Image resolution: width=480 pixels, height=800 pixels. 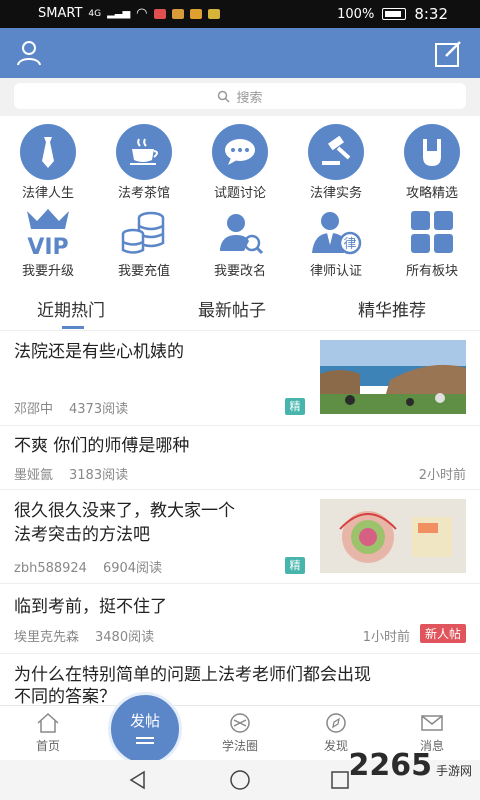 I want to click on search-input: 搜索, so click(x=240, y=96).